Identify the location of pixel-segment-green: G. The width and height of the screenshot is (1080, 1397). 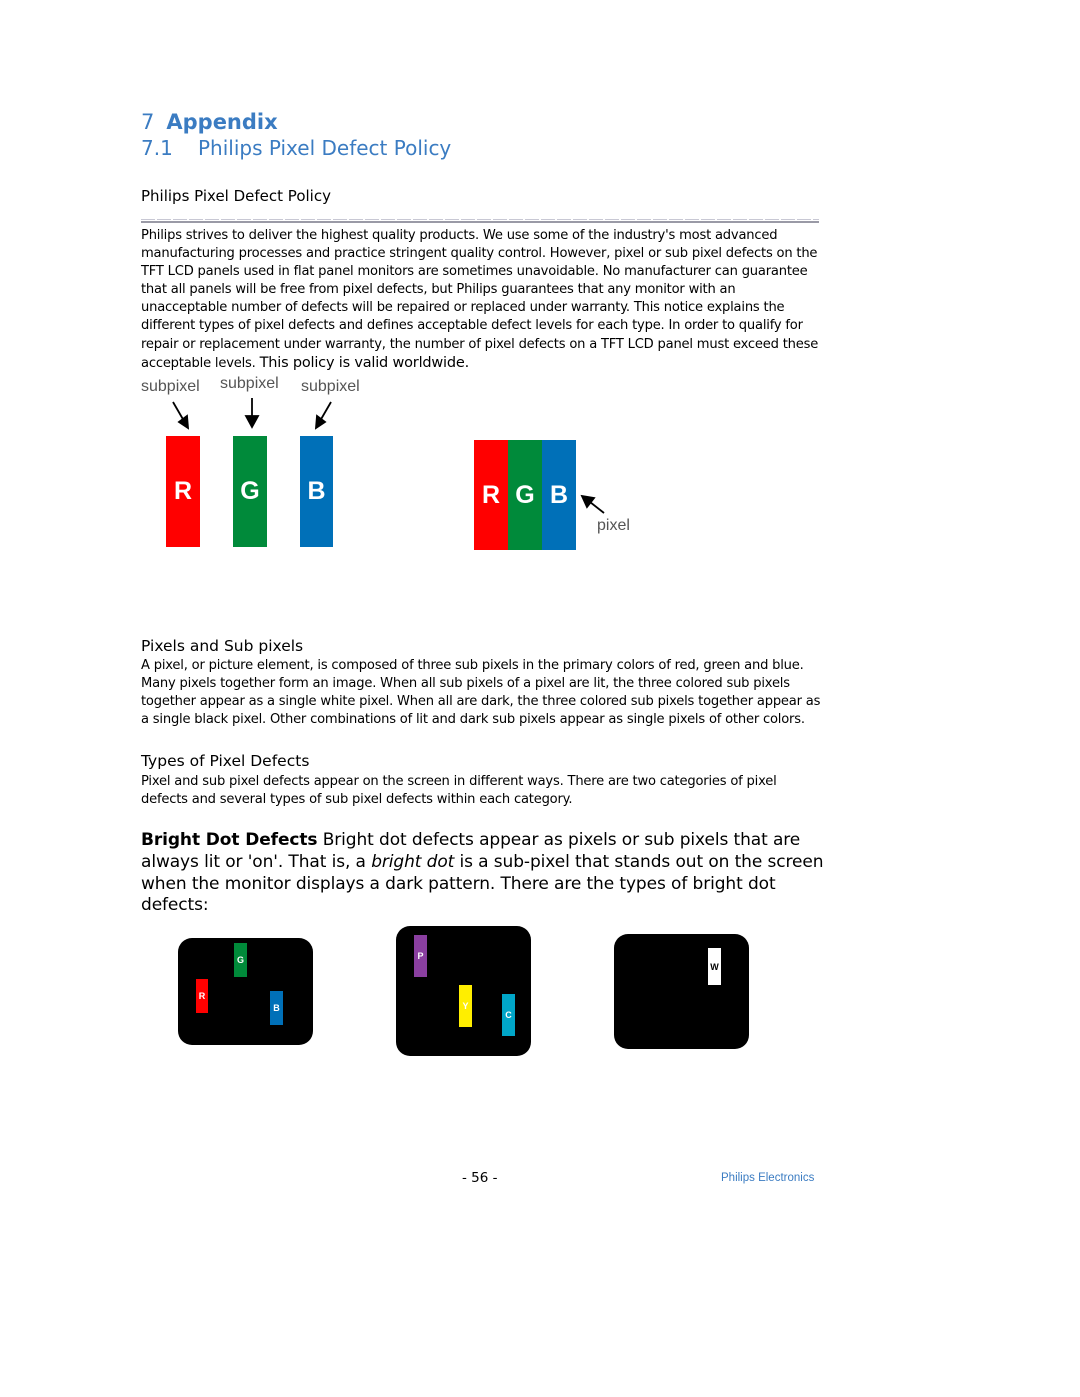
(525, 495).